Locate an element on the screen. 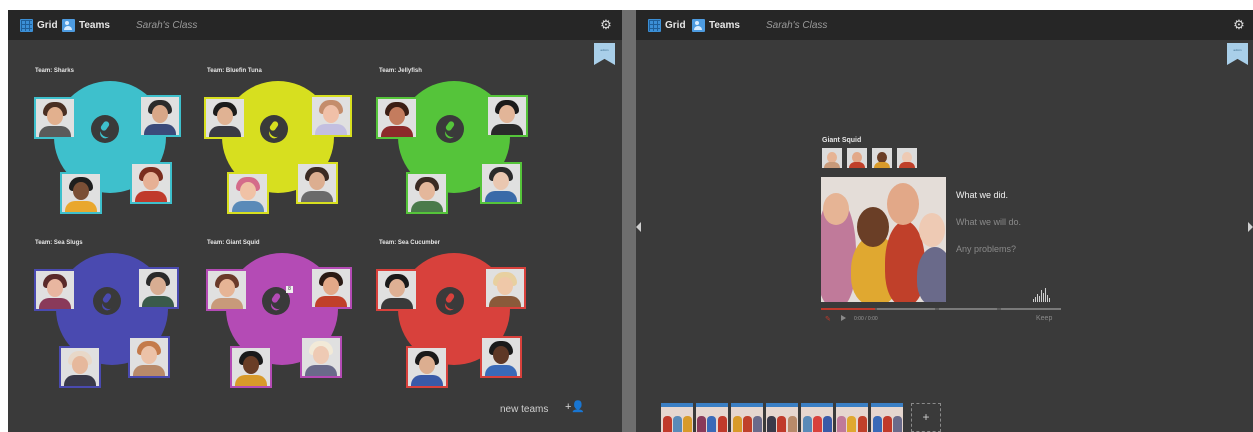 Image resolution: width=1253 pixels, height=432 pixels. team-sharks: Team: Sharks is located at coordinates (112, 148).